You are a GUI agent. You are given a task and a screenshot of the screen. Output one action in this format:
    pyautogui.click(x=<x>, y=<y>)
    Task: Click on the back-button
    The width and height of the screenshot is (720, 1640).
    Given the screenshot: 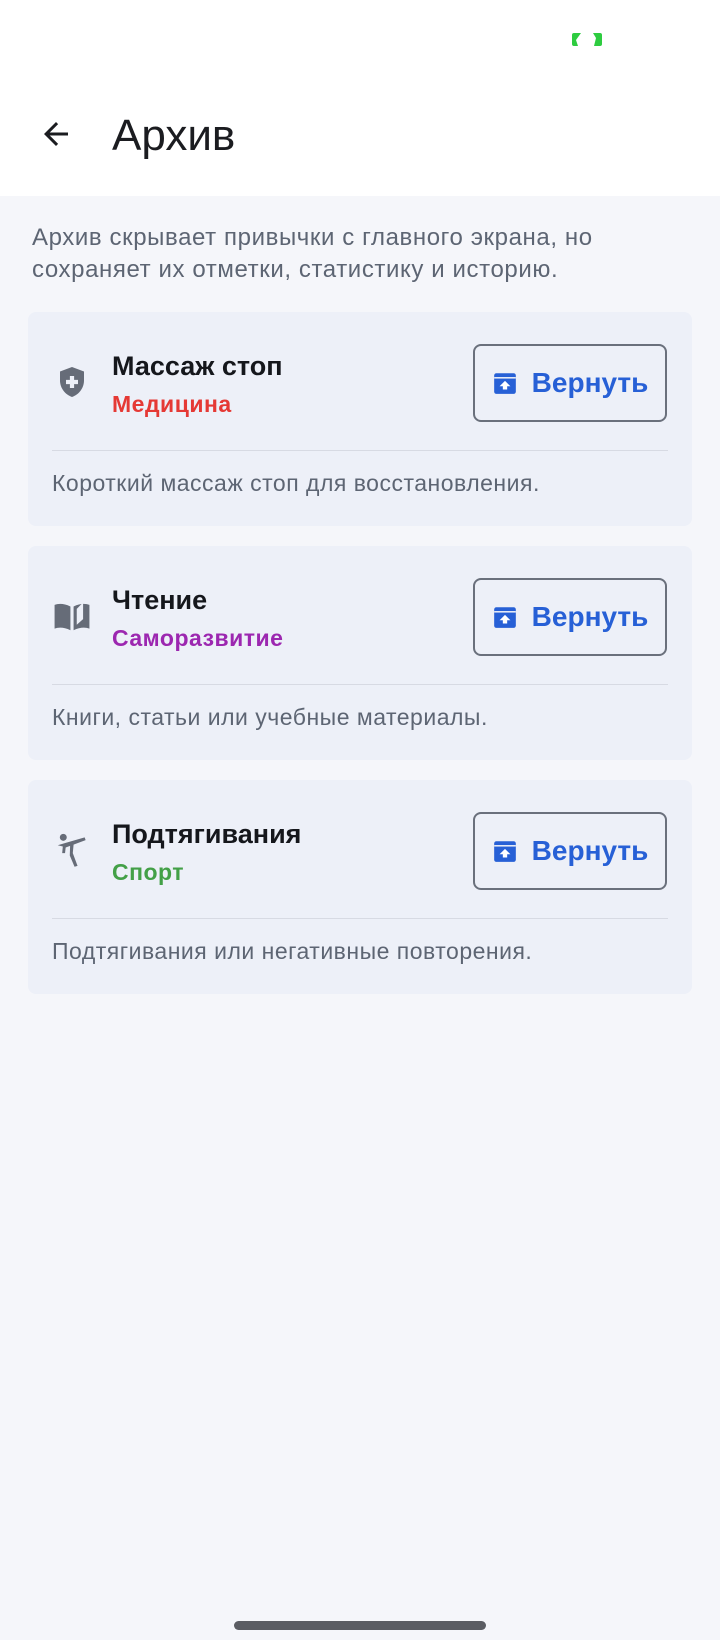 What is the action you would take?
    pyautogui.click(x=56, y=134)
    